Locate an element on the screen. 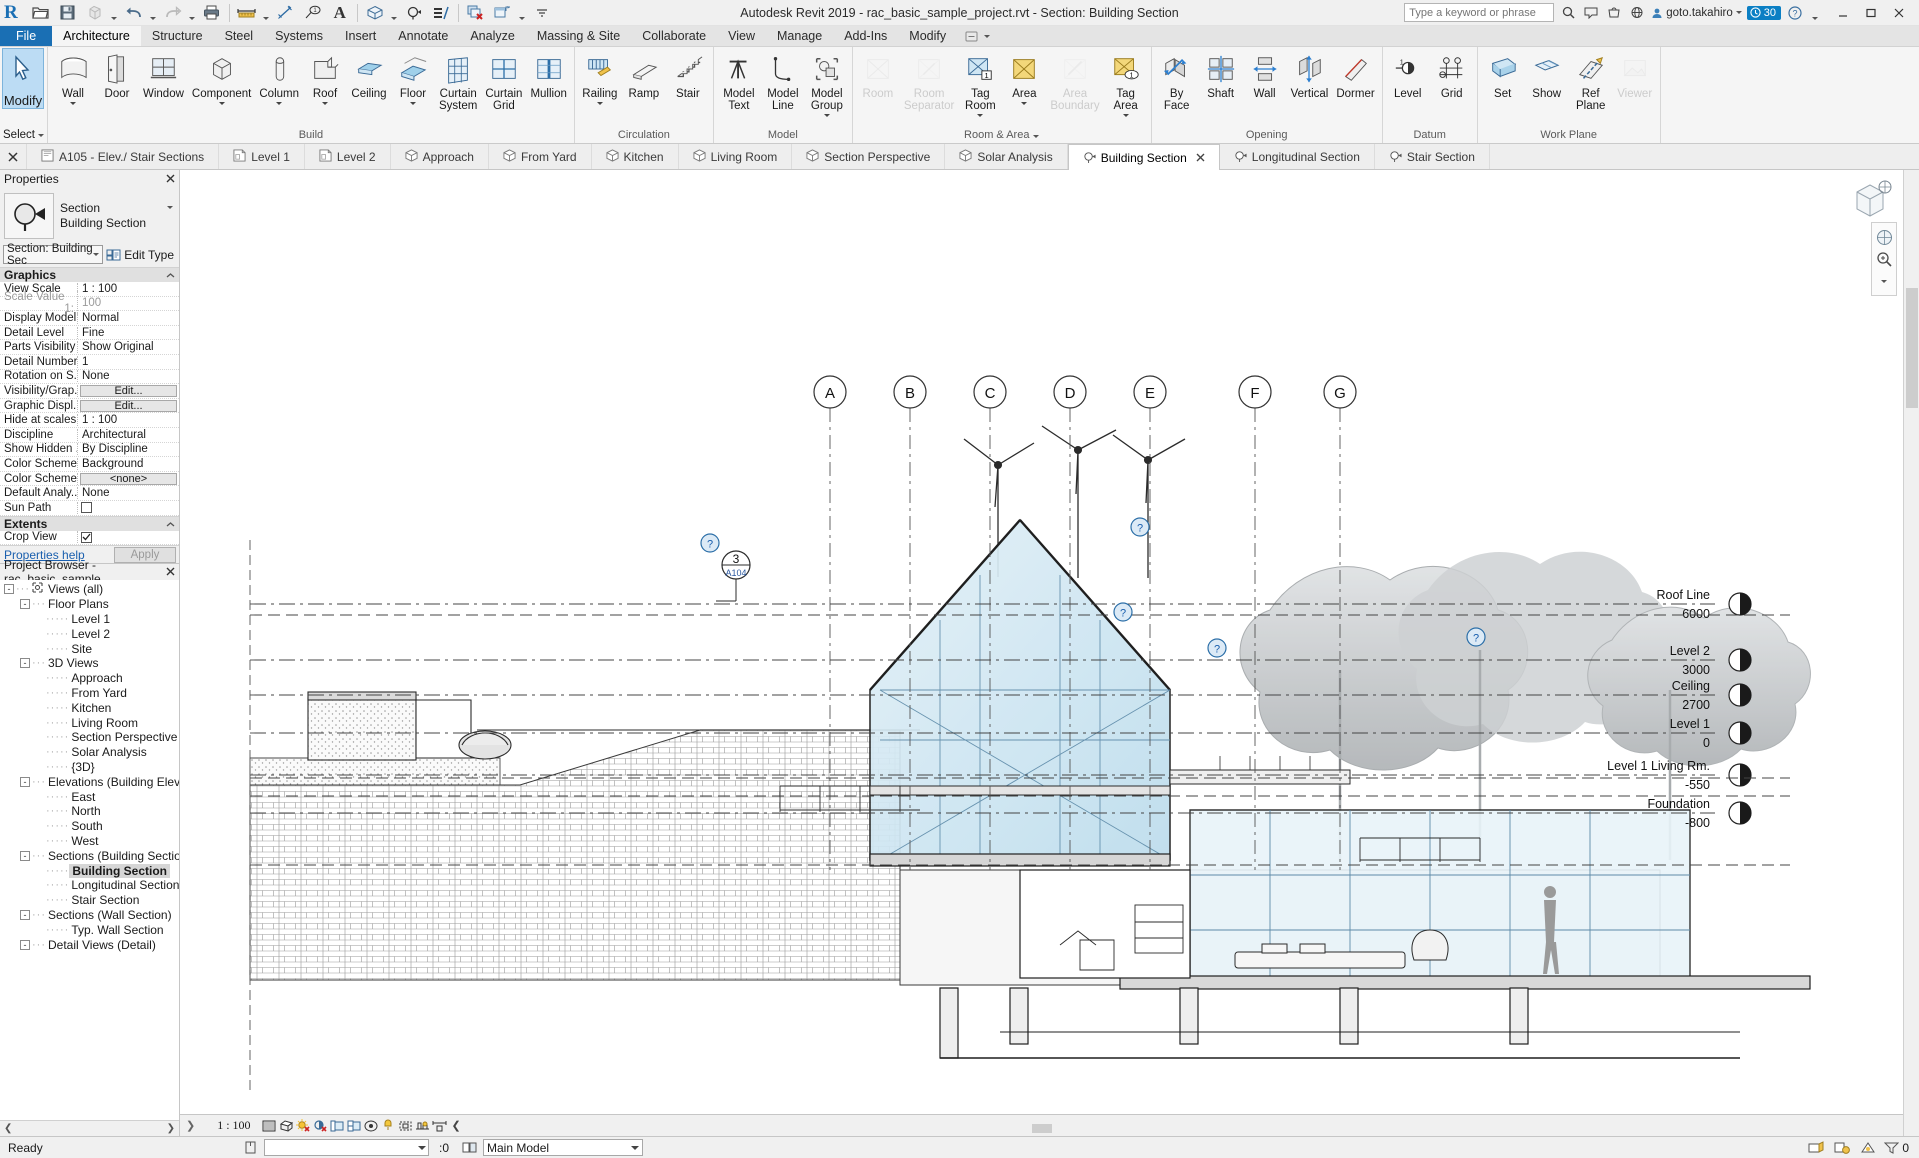  view-tab-a105-elev-stair-sections: A105 - Elev./ Stair Sections is located at coordinates (123, 156).